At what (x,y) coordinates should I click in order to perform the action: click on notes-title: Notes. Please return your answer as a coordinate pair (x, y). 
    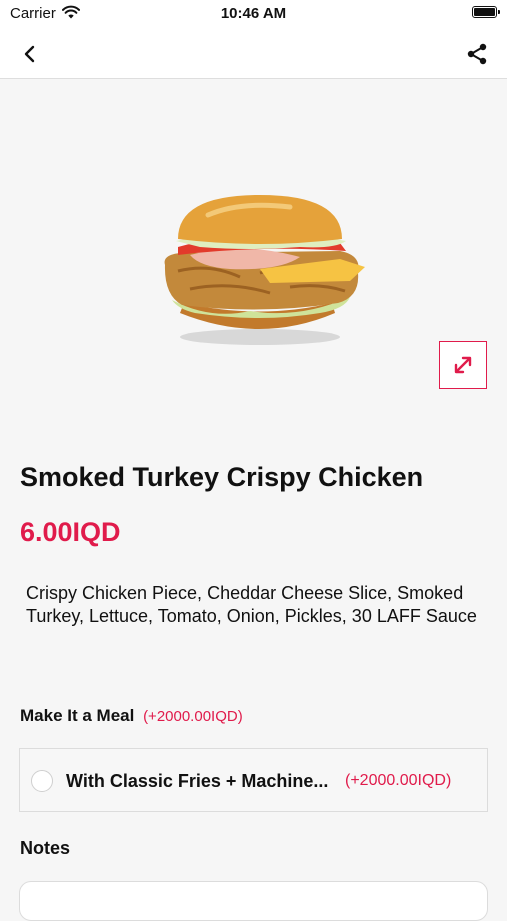
    Looking at the image, I should click on (45, 848).